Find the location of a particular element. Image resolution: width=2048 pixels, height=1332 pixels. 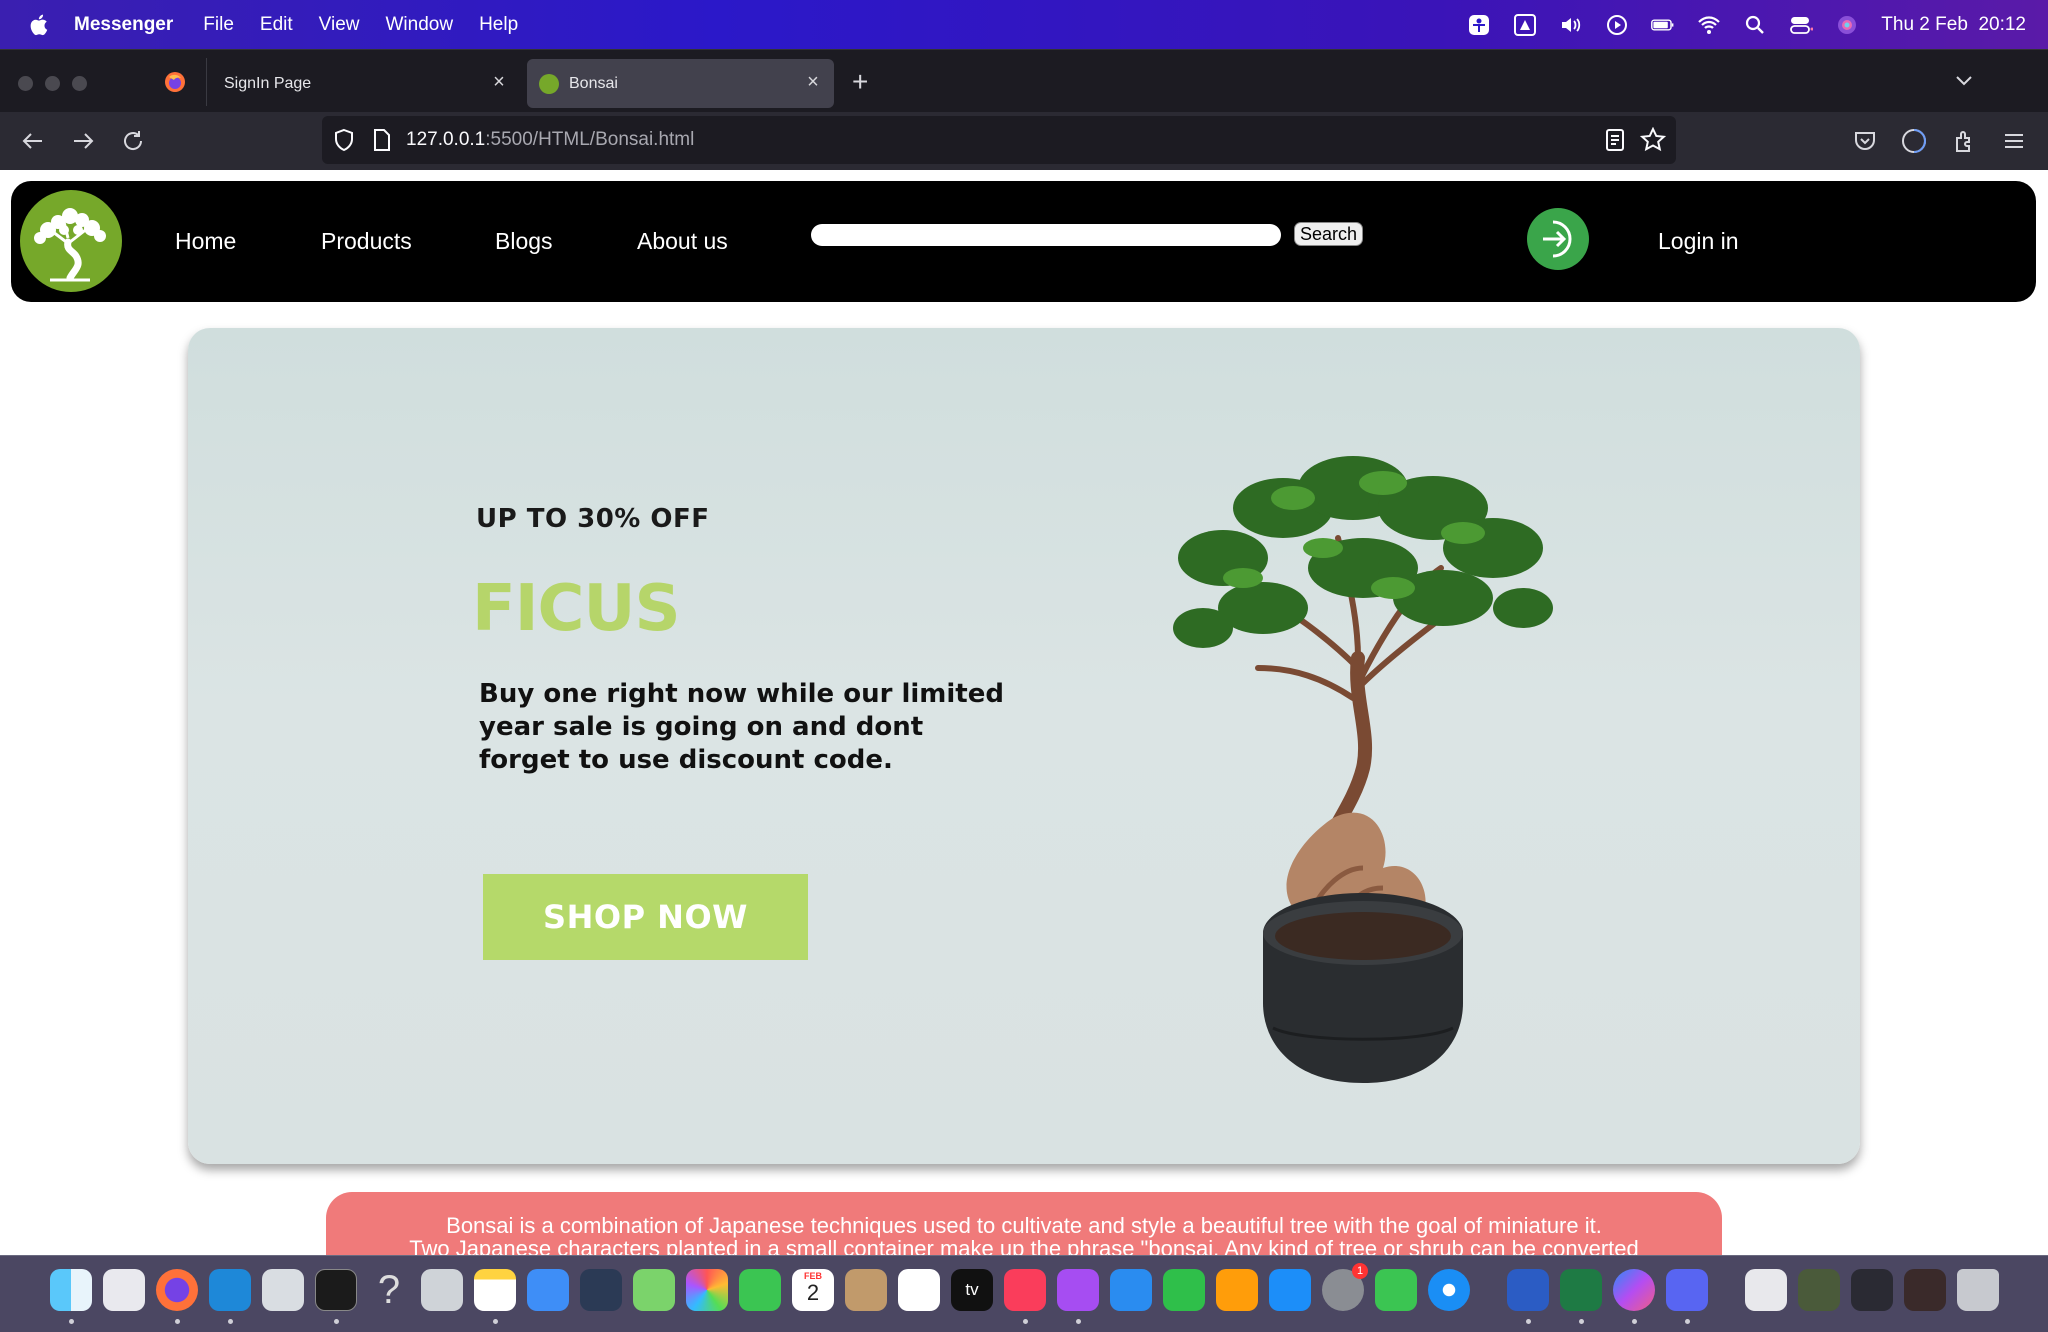

system-settings-icon: 1 is located at coordinates (1345, 1287).